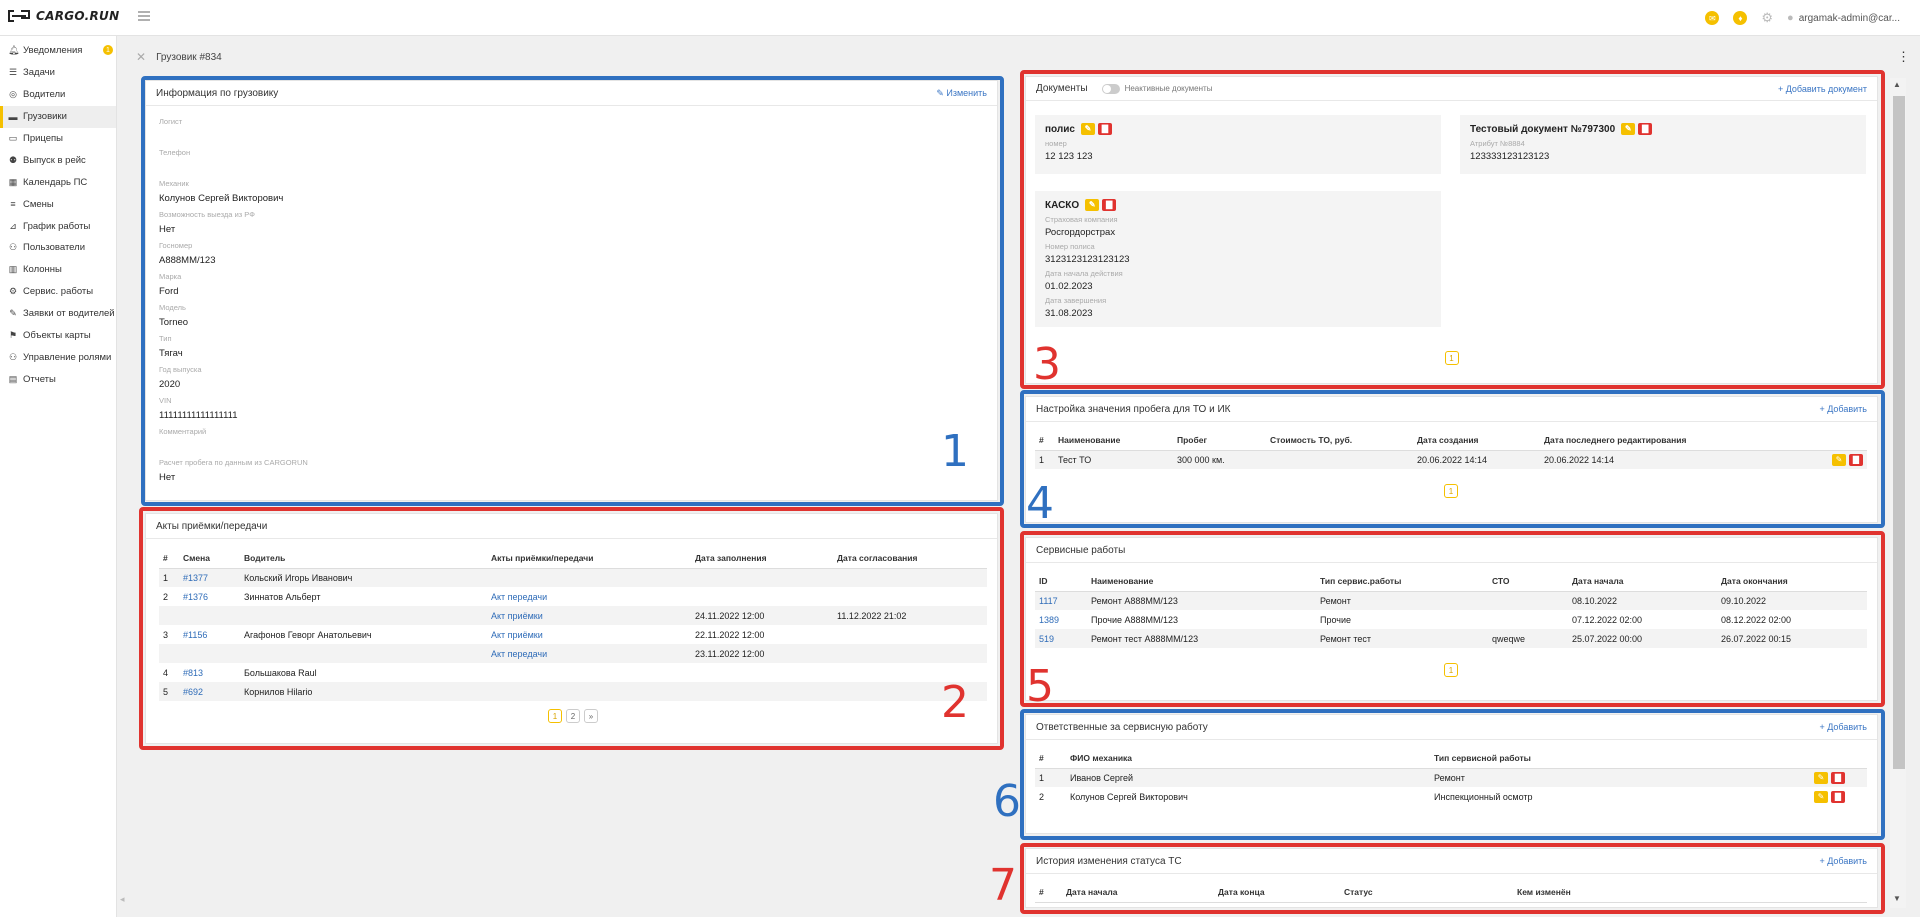 This screenshot has height=917, width=1920. Describe the element at coordinates (141, 57) in the screenshot. I see `close-icon: ✕` at that location.